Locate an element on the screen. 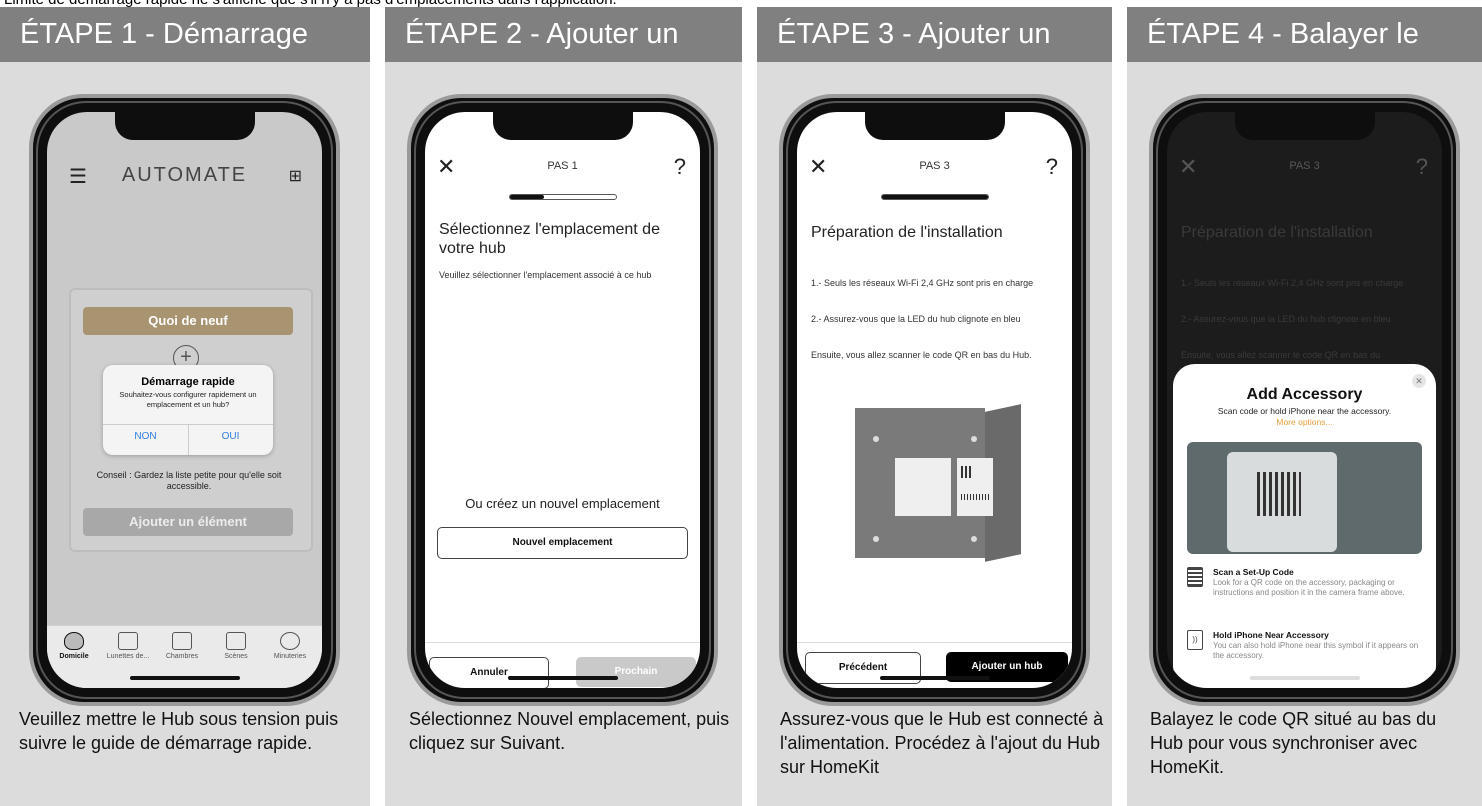 This screenshot has width=1482, height=806. cancel-button: Annuler is located at coordinates (489, 672).